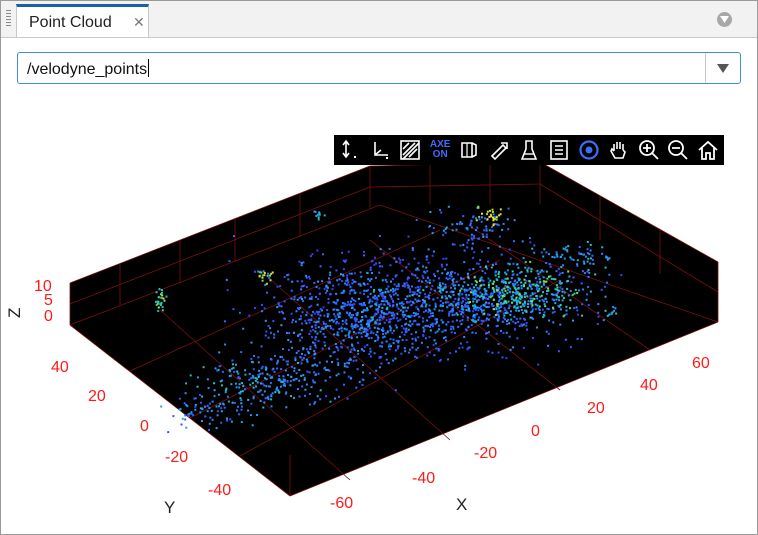  Describe the element at coordinates (381, 150) in the screenshot. I see `axes-orientation-icon` at that location.